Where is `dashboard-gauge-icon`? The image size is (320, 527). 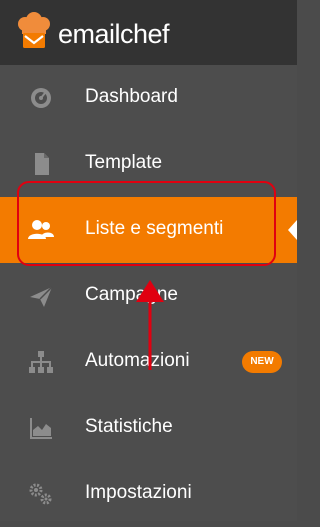
dashboard-gauge-icon is located at coordinates (41, 98).